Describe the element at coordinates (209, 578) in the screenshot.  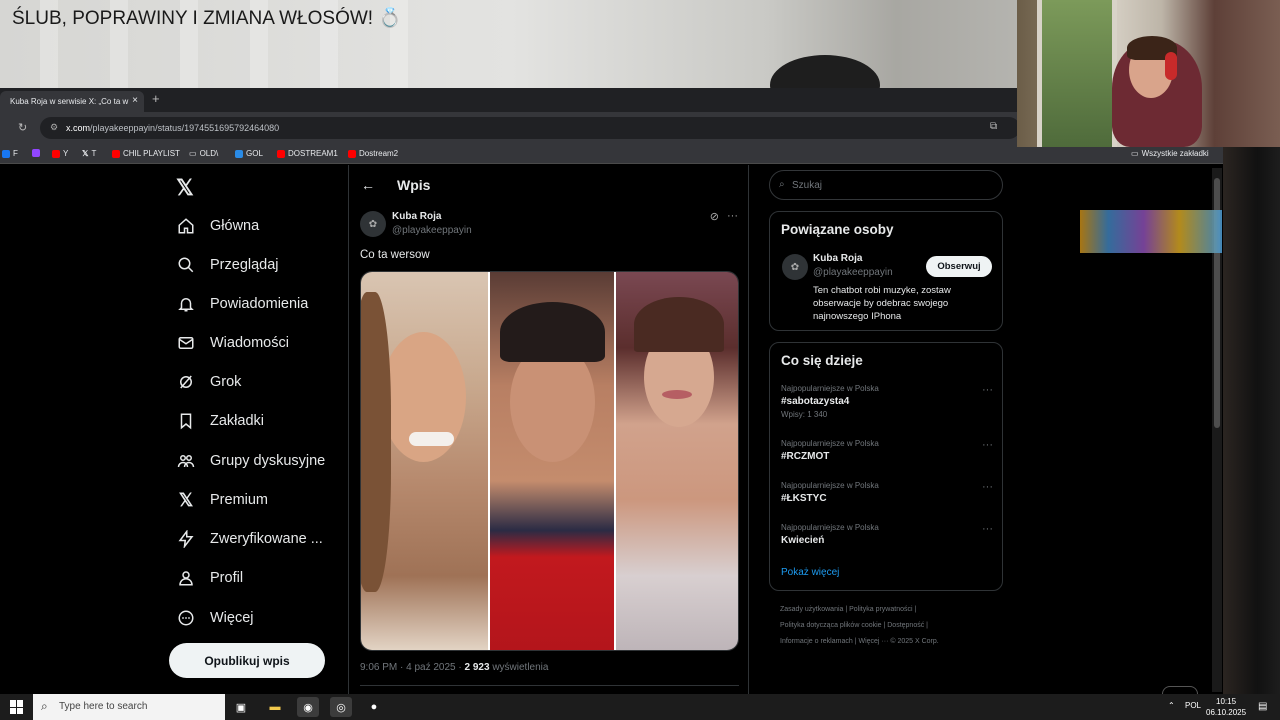
I see `nav-profile: Profil` at that location.